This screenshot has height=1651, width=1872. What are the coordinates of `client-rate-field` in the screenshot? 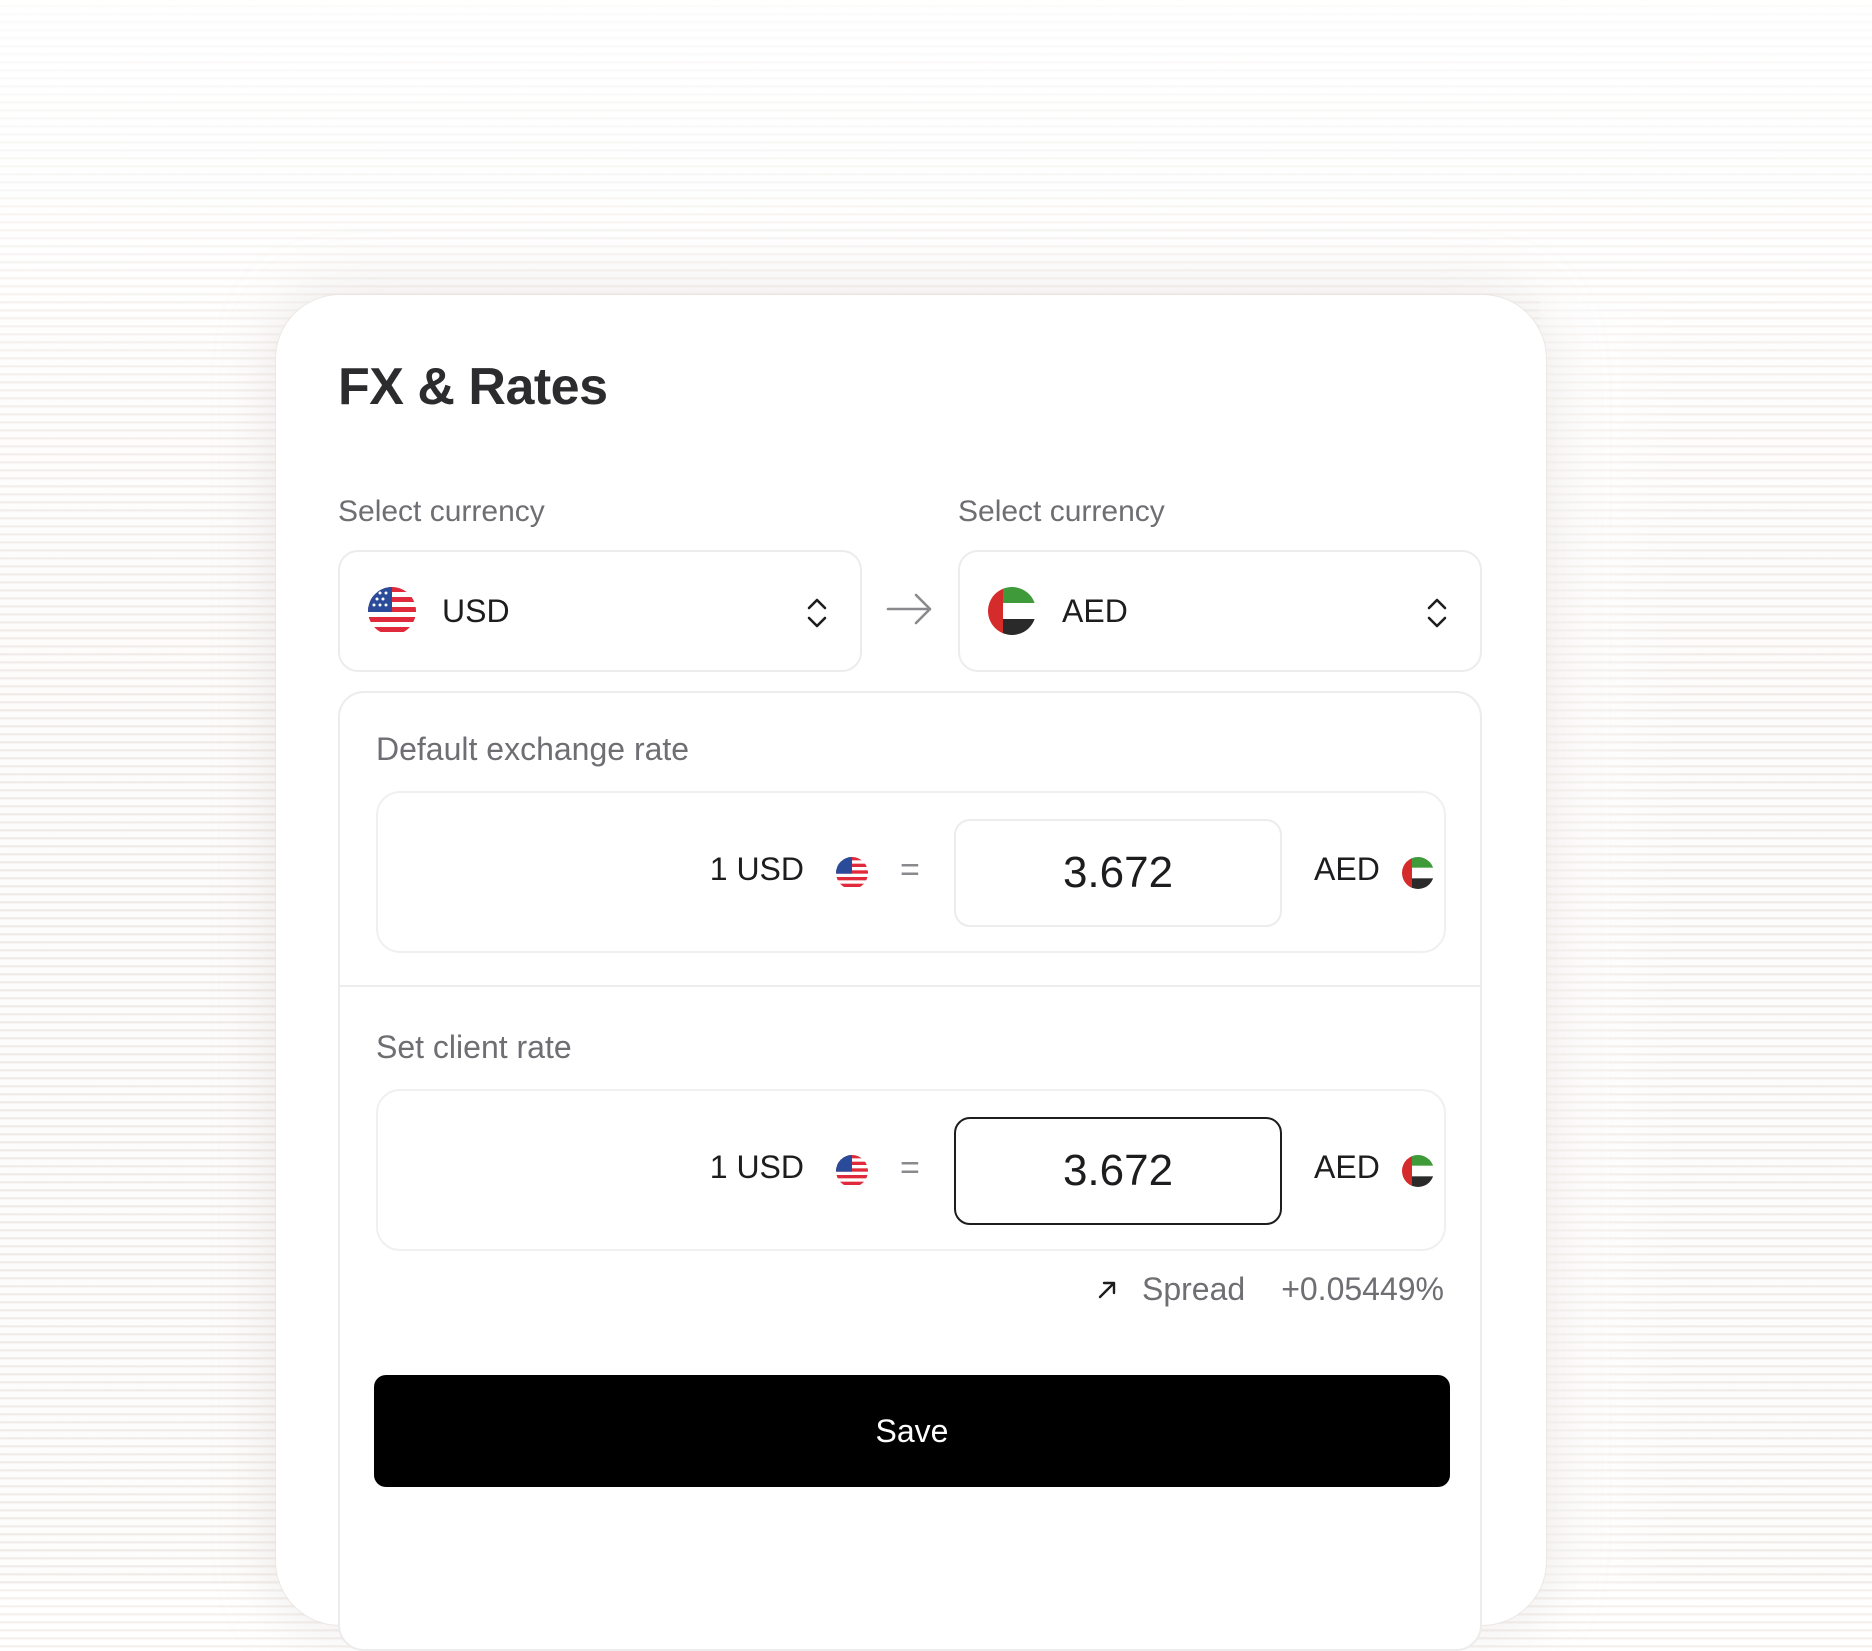 It's located at (1118, 1171).